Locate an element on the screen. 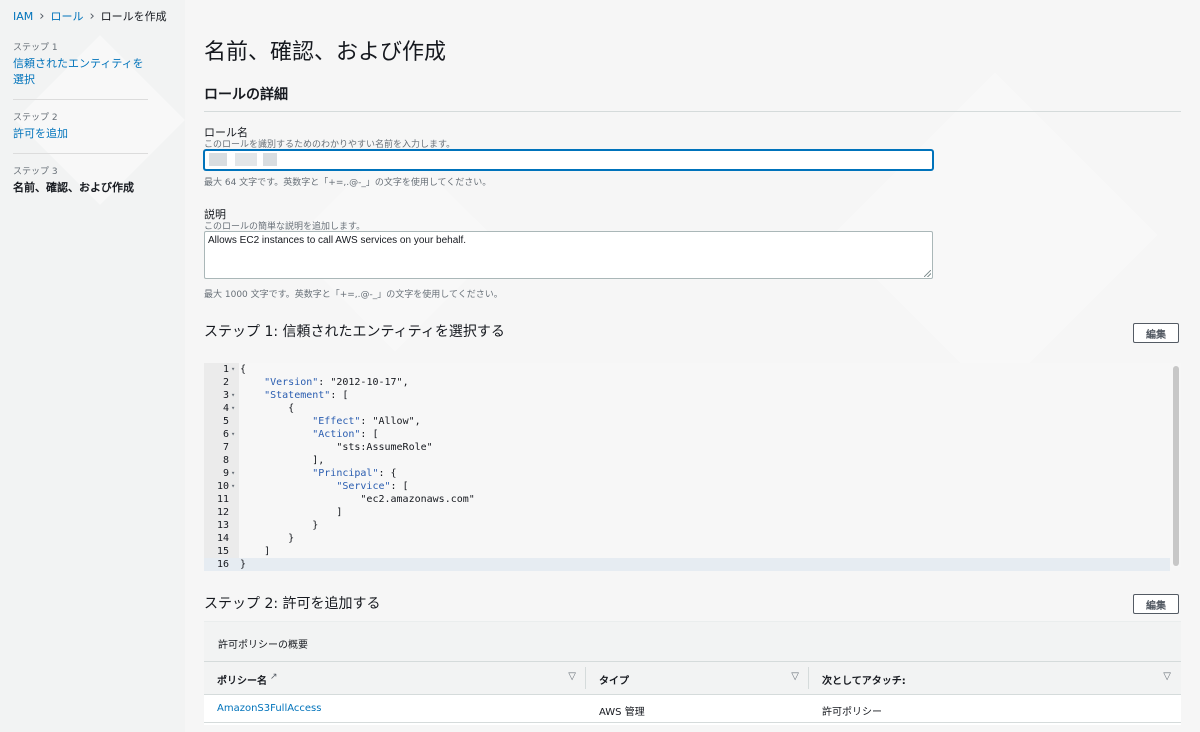 The height and width of the screenshot is (732, 1200). wizard-step-1: ステップ 1 信頼されたエンティティを選択 is located at coordinates (80, 70).